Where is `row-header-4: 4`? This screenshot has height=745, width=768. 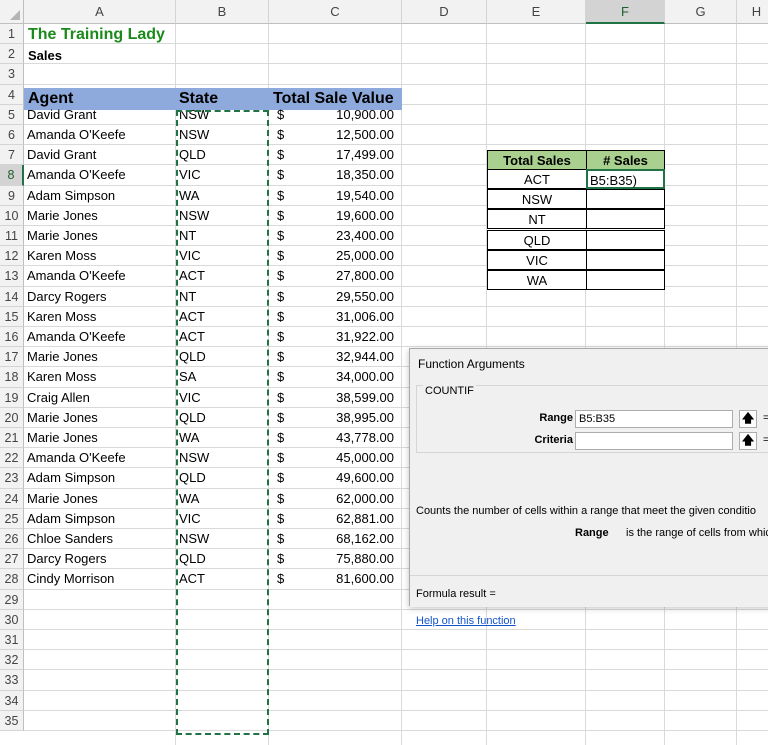
row-header-4: 4 is located at coordinates (12, 94).